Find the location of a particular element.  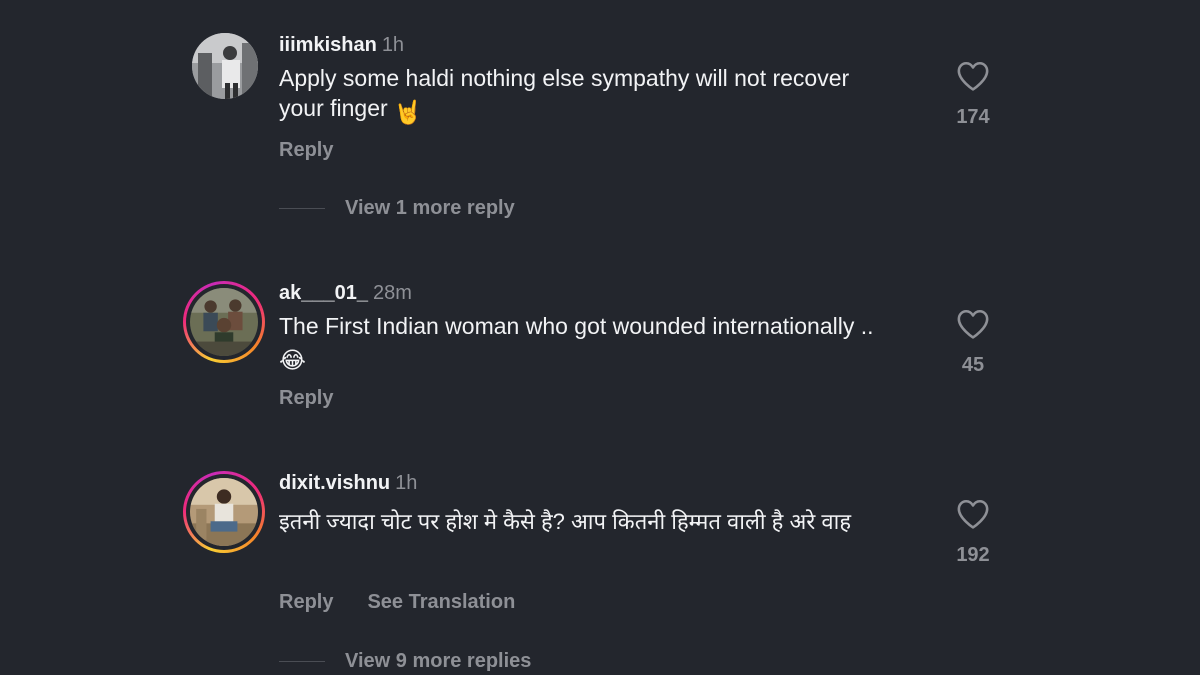

like-count: 174 is located at coordinates (973, 117).